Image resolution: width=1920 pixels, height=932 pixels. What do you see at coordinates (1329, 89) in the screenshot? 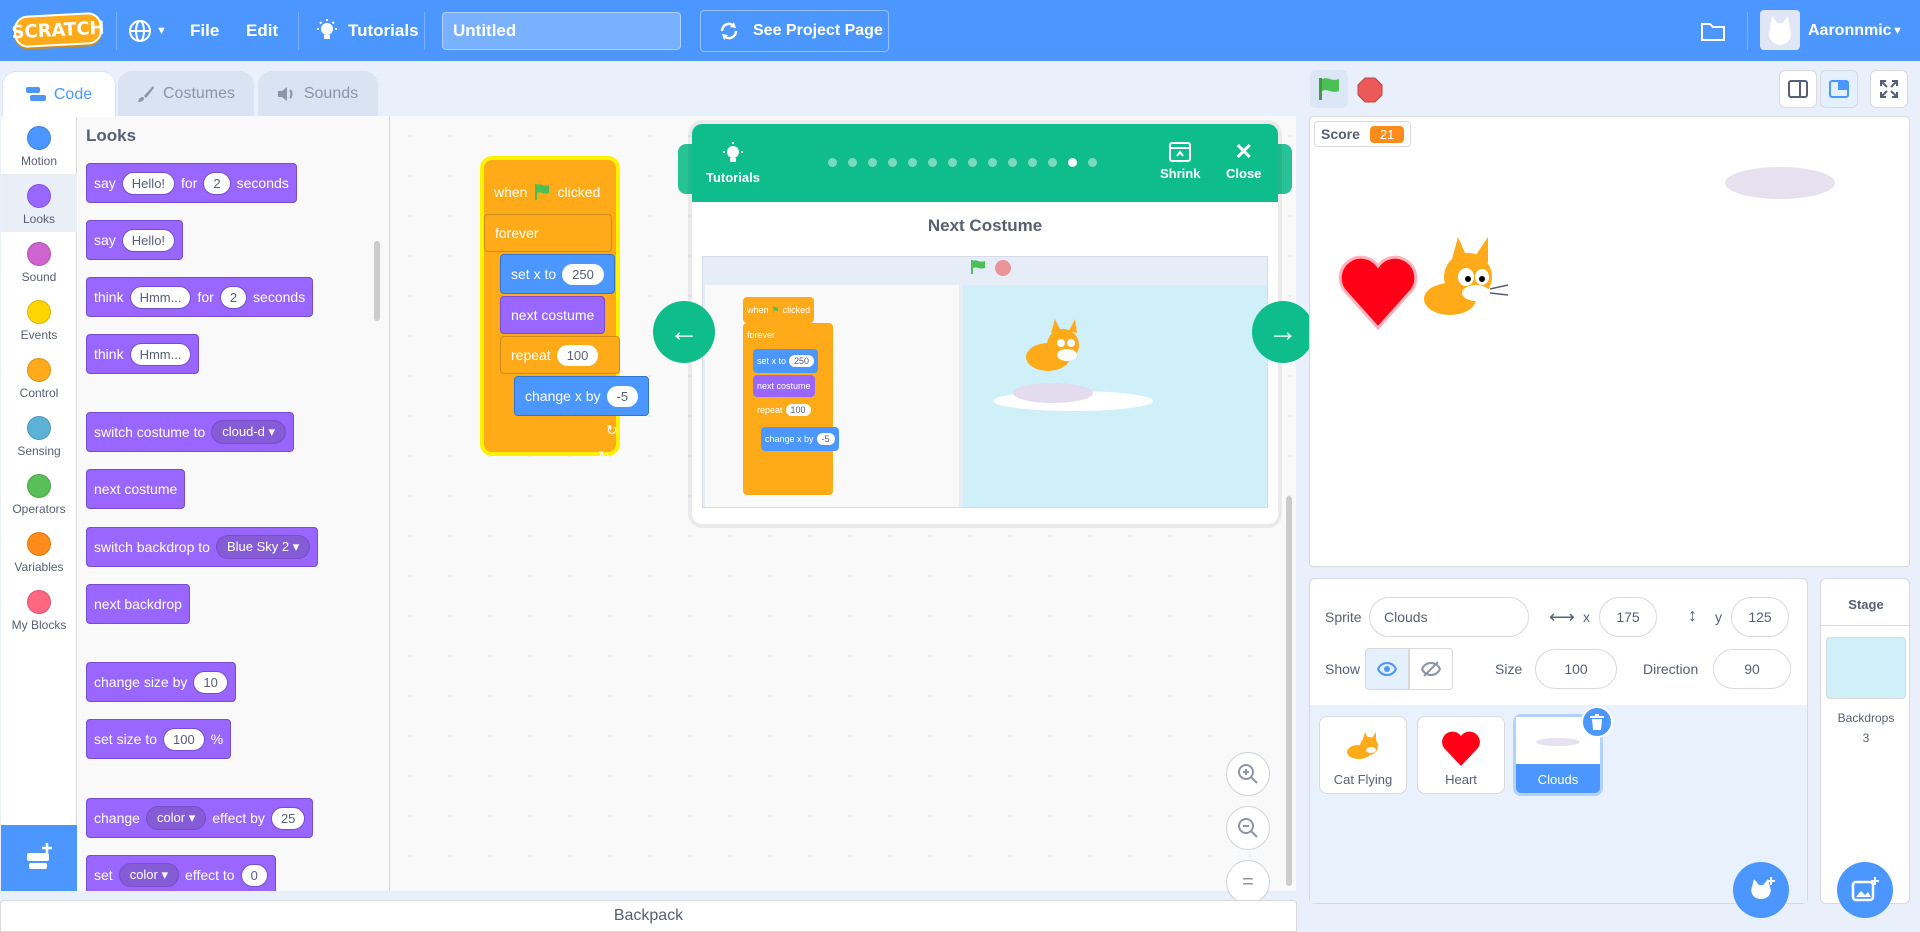
I see `green-flag-button` at bounding box center [1329, 89].